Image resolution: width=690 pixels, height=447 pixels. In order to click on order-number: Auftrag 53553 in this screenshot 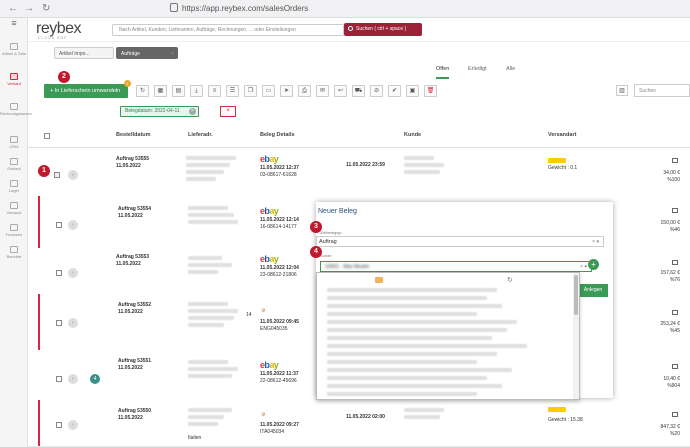, I will do `click(132, 257)`.